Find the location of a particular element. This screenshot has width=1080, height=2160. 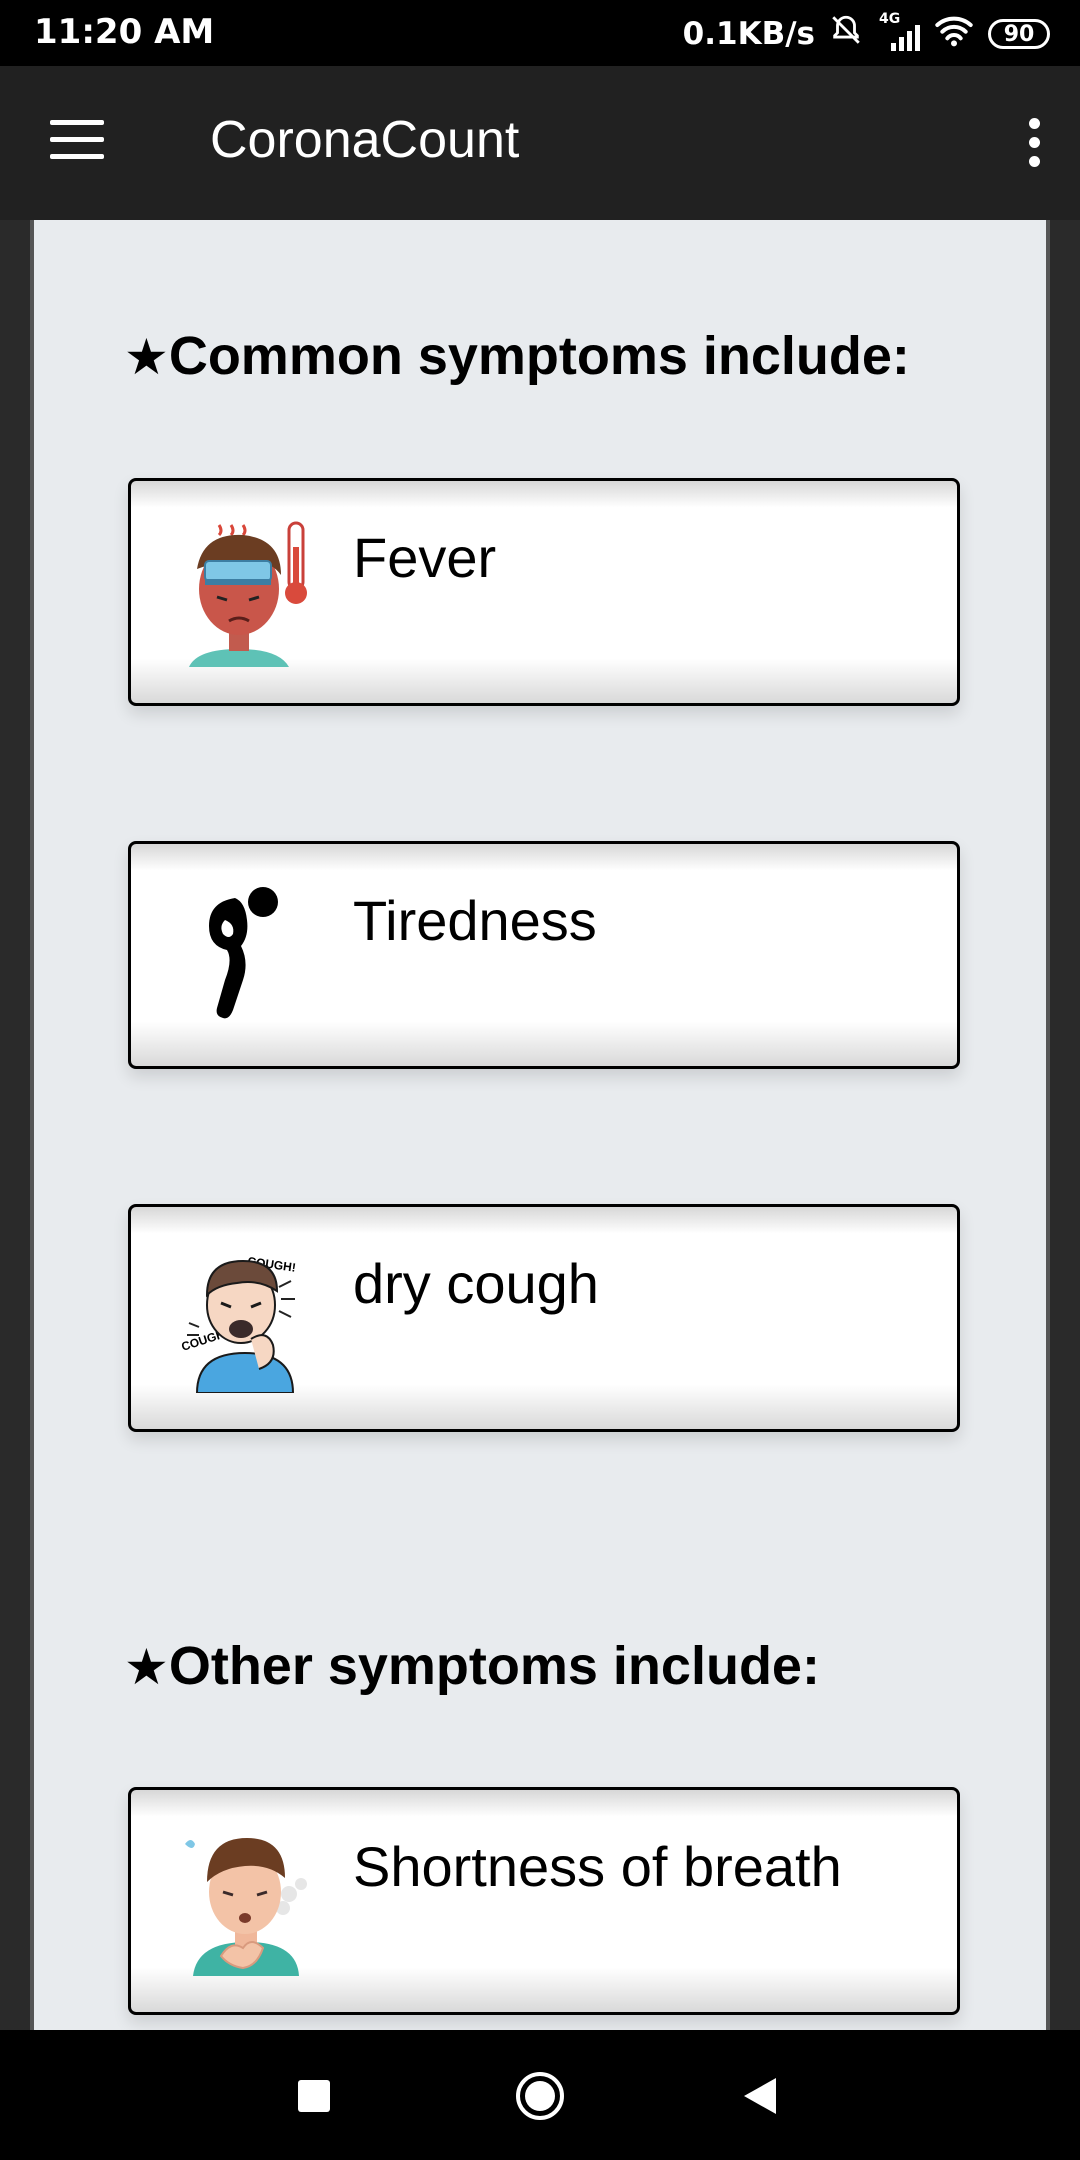

symptom-label: dry cough is located at coordinates (476, 1283).